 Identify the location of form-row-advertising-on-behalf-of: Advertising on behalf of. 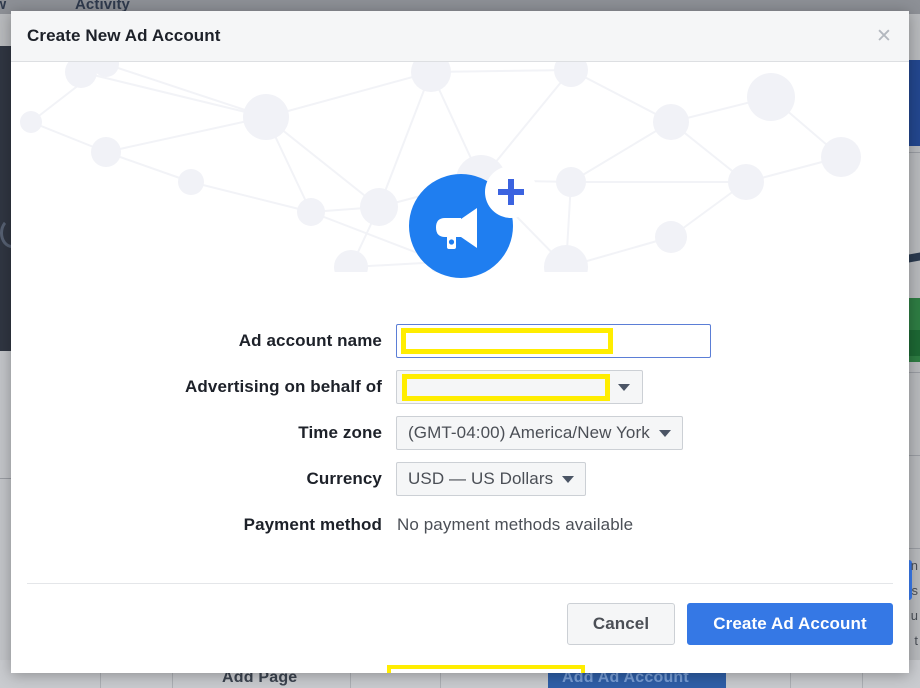
(460, 387).